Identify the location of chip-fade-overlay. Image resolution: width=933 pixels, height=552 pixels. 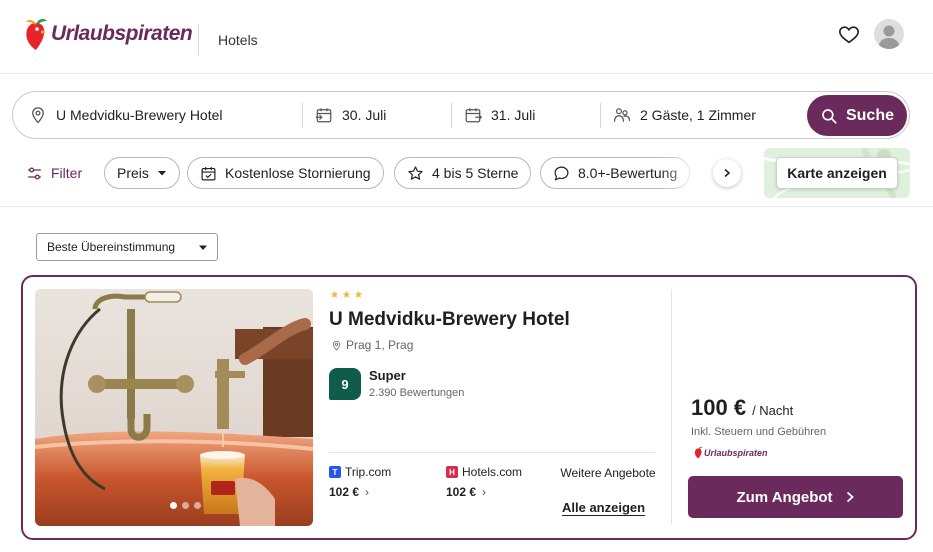
(682, 173).